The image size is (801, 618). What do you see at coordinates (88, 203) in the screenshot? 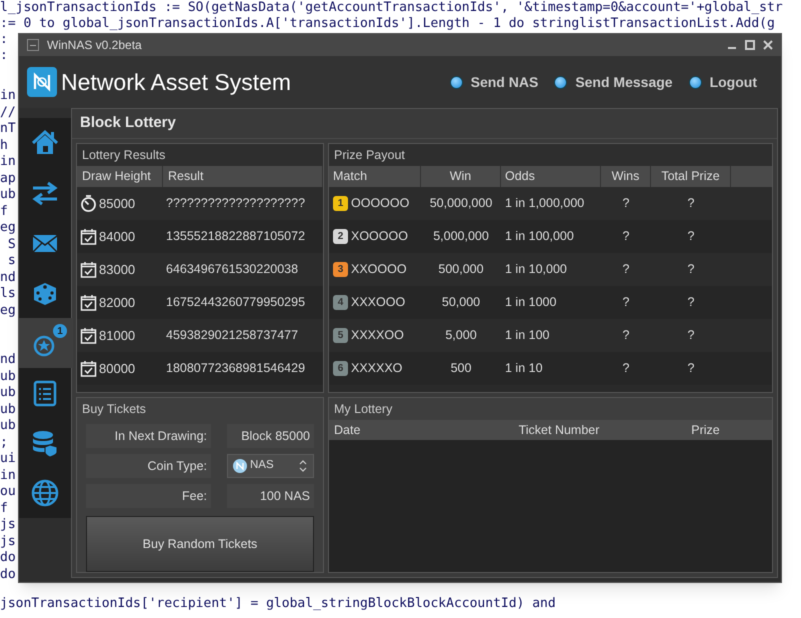
I see `stopwatch-icon` at bounding box center [88, 203].